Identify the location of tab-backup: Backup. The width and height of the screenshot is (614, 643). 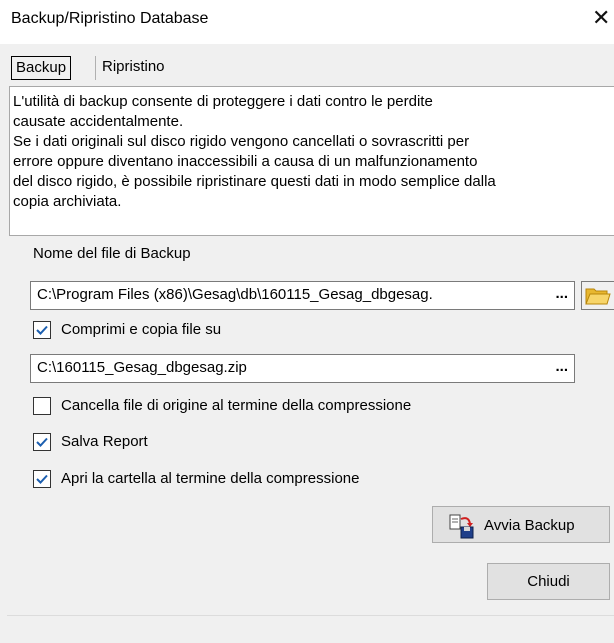
(41, 68).